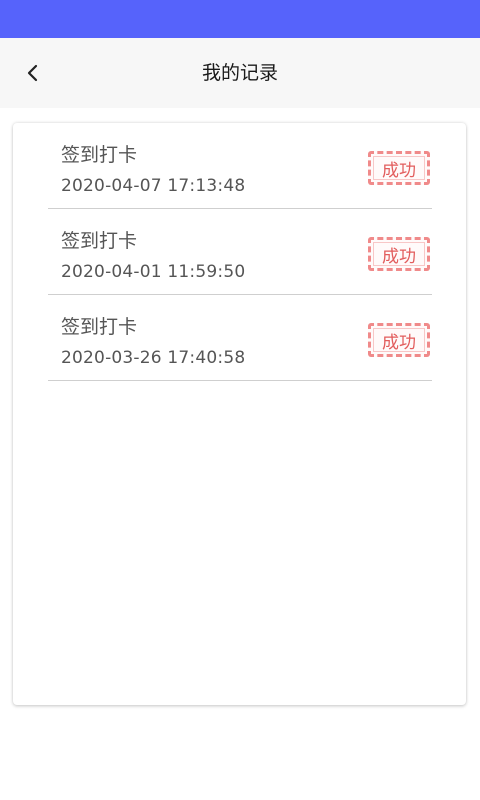  I want to click on record-item: 签到打卡 2020-04-01 11:59:50 成功, so click(240, 252).